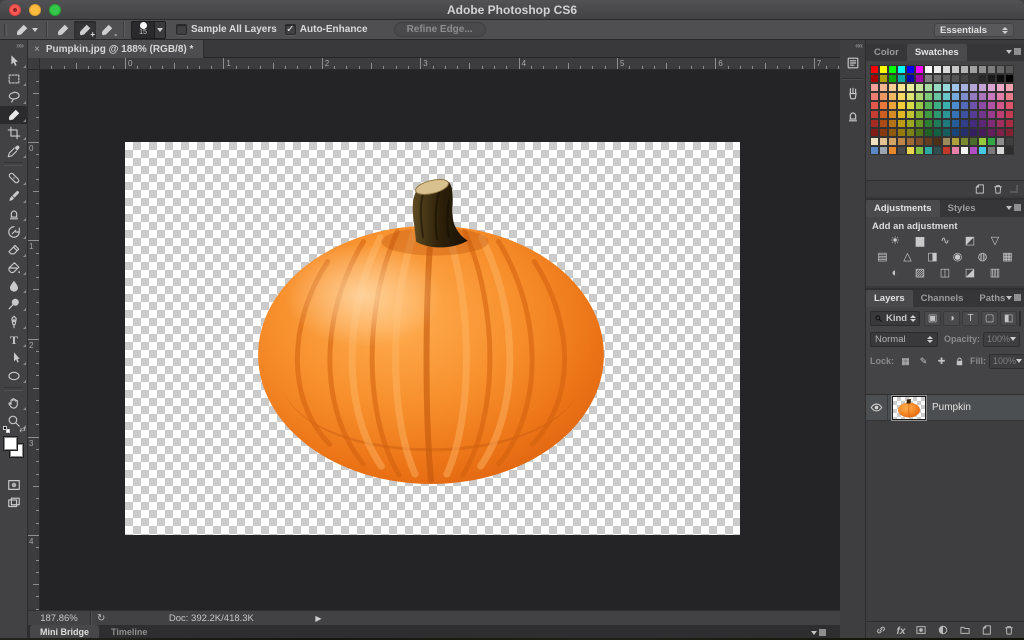 This screenshot has height=640, width=1024. What do you see at coordinates (148, 29) in the screenshot?
I see `brush-size-picker: 15` at bounding box center [148, 29].